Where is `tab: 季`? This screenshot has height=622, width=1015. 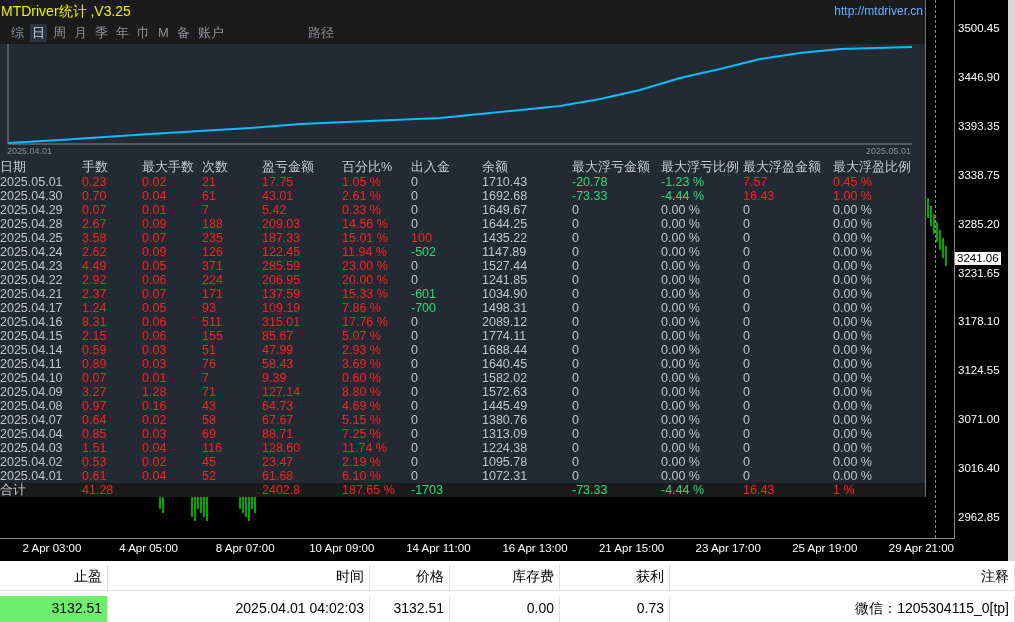
tab: 季 is located at coordinates (101, 33).